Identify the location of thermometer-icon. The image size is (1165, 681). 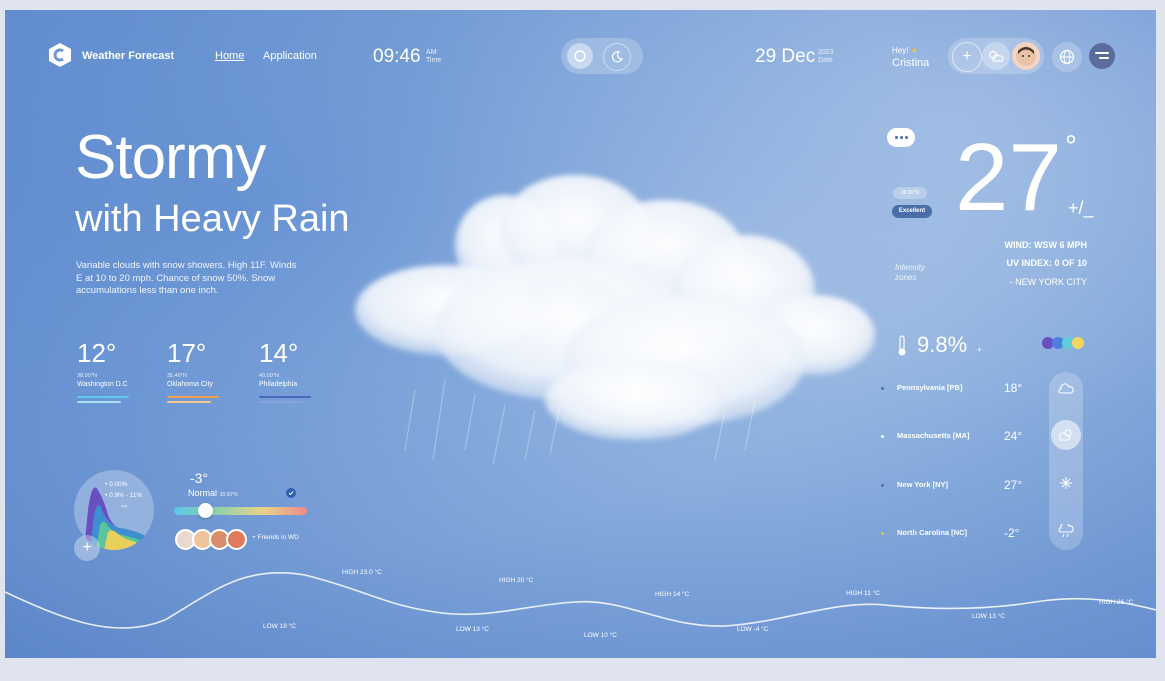
(902, 348).